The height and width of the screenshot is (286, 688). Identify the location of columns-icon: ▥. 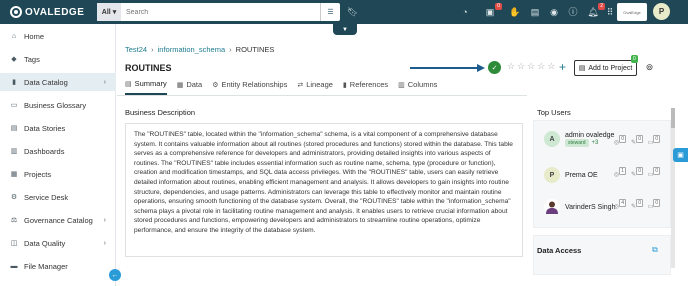
(401, 85).